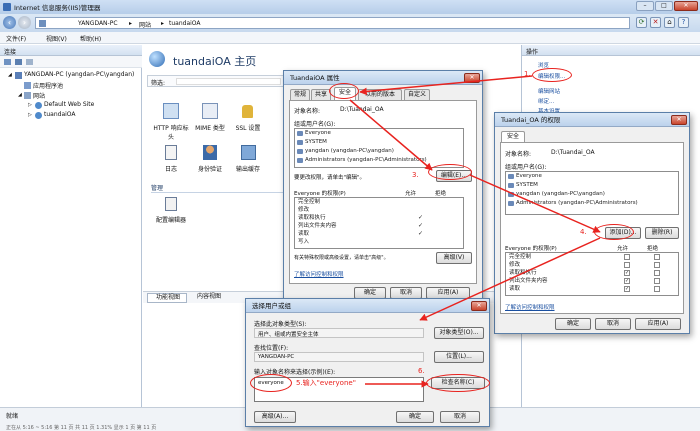  What do you see at coordinates (171, 122) in the screenshot?
I see `feature-http-headers: HTTP 响应标头` at bounding box center [171, 122].